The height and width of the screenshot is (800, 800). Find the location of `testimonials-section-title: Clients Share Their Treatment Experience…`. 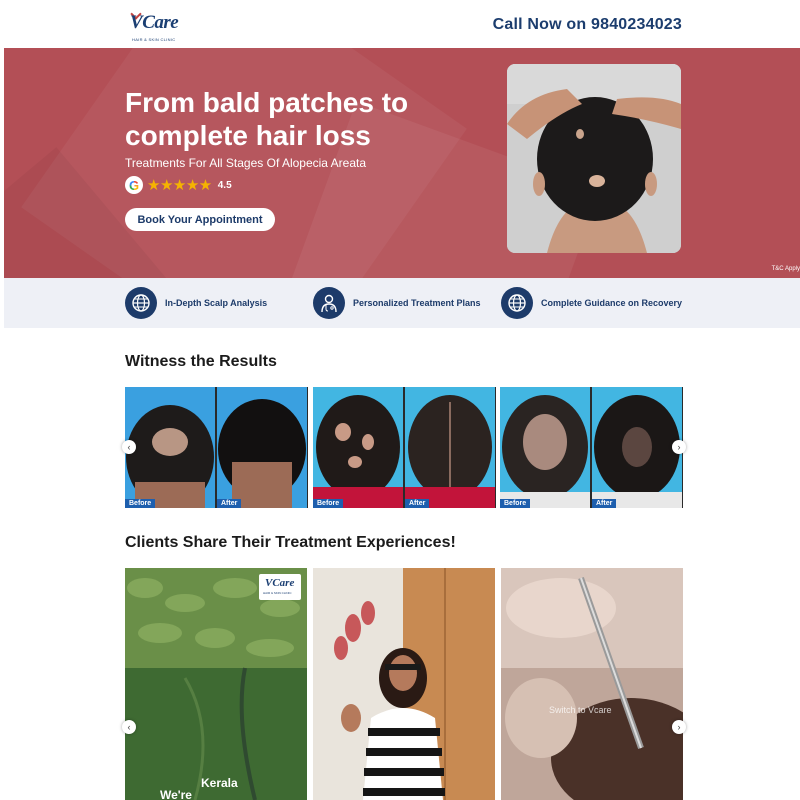

testimonials-section-title: Clients Share Their Treatment Experience… is located at coordinates (290, 542).